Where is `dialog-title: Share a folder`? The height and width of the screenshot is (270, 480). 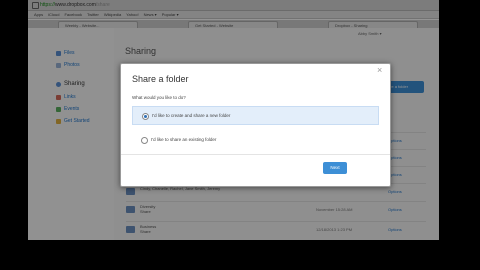
dialog-title: Share a folder is located at coordinates (160, 79).